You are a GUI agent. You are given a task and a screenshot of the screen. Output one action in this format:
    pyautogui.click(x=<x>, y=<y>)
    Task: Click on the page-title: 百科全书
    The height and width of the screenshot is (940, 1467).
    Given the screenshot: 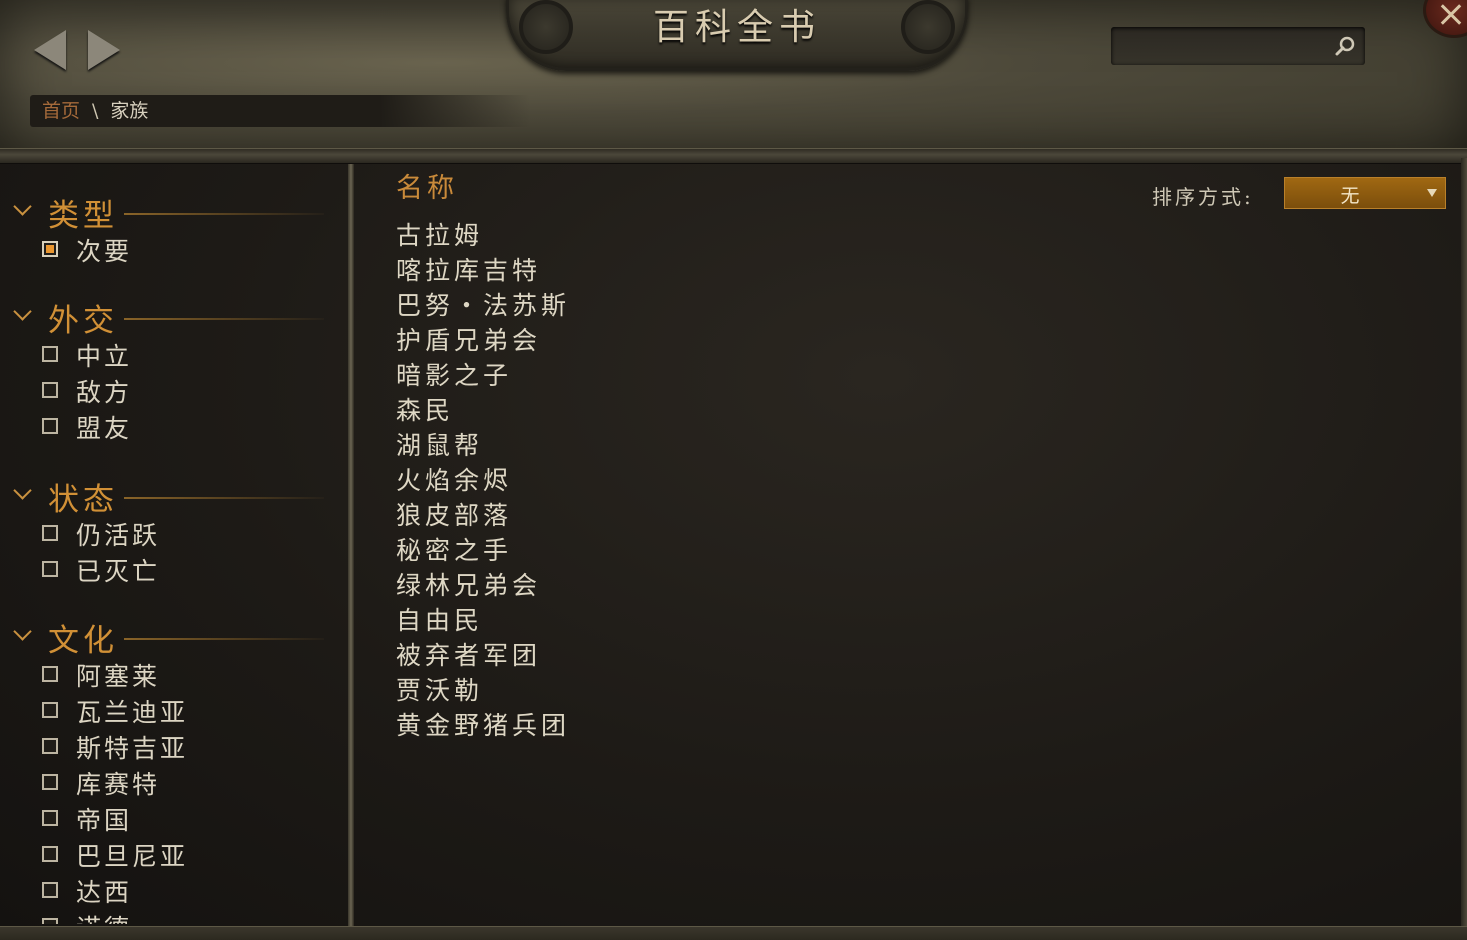 What is the action you would take?
    pyautogui.click(x=736, y=27)
    